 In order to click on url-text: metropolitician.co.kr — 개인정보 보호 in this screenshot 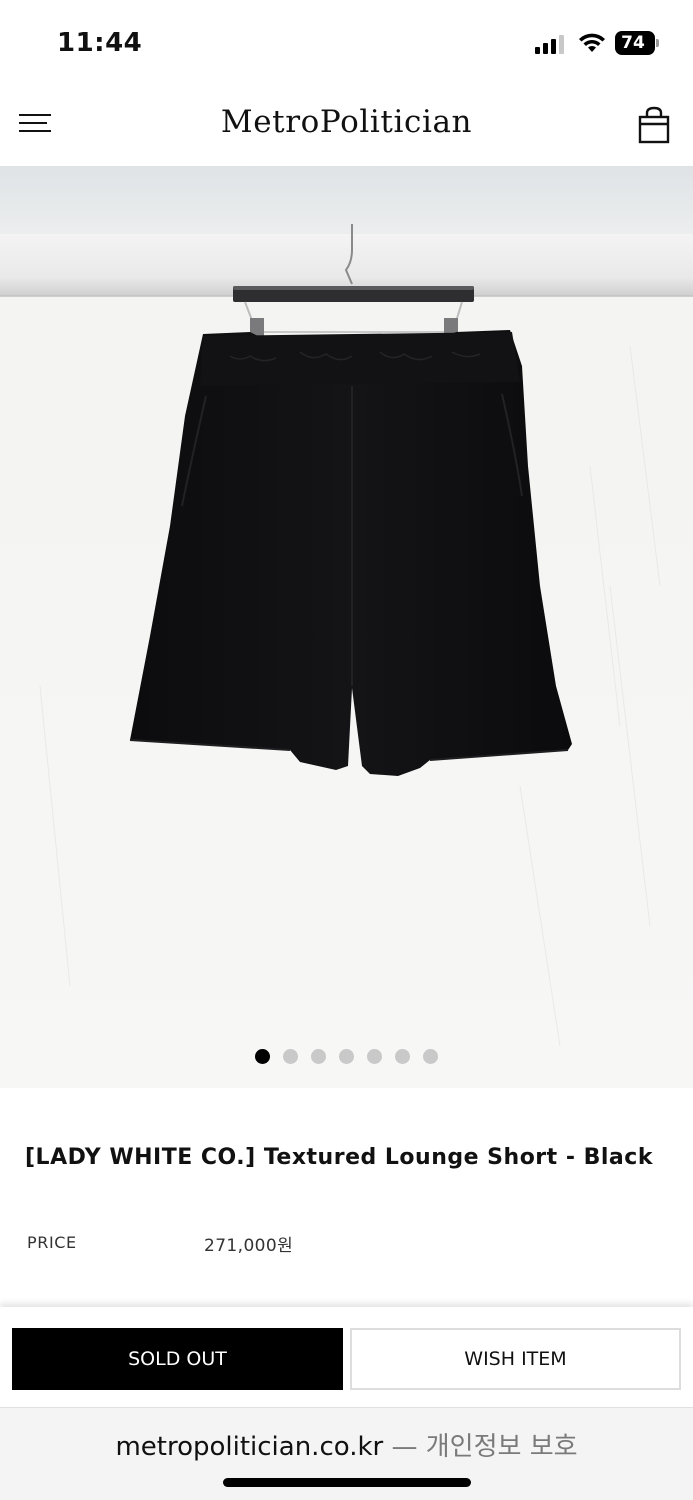, I will do `click(346, 1444)`.